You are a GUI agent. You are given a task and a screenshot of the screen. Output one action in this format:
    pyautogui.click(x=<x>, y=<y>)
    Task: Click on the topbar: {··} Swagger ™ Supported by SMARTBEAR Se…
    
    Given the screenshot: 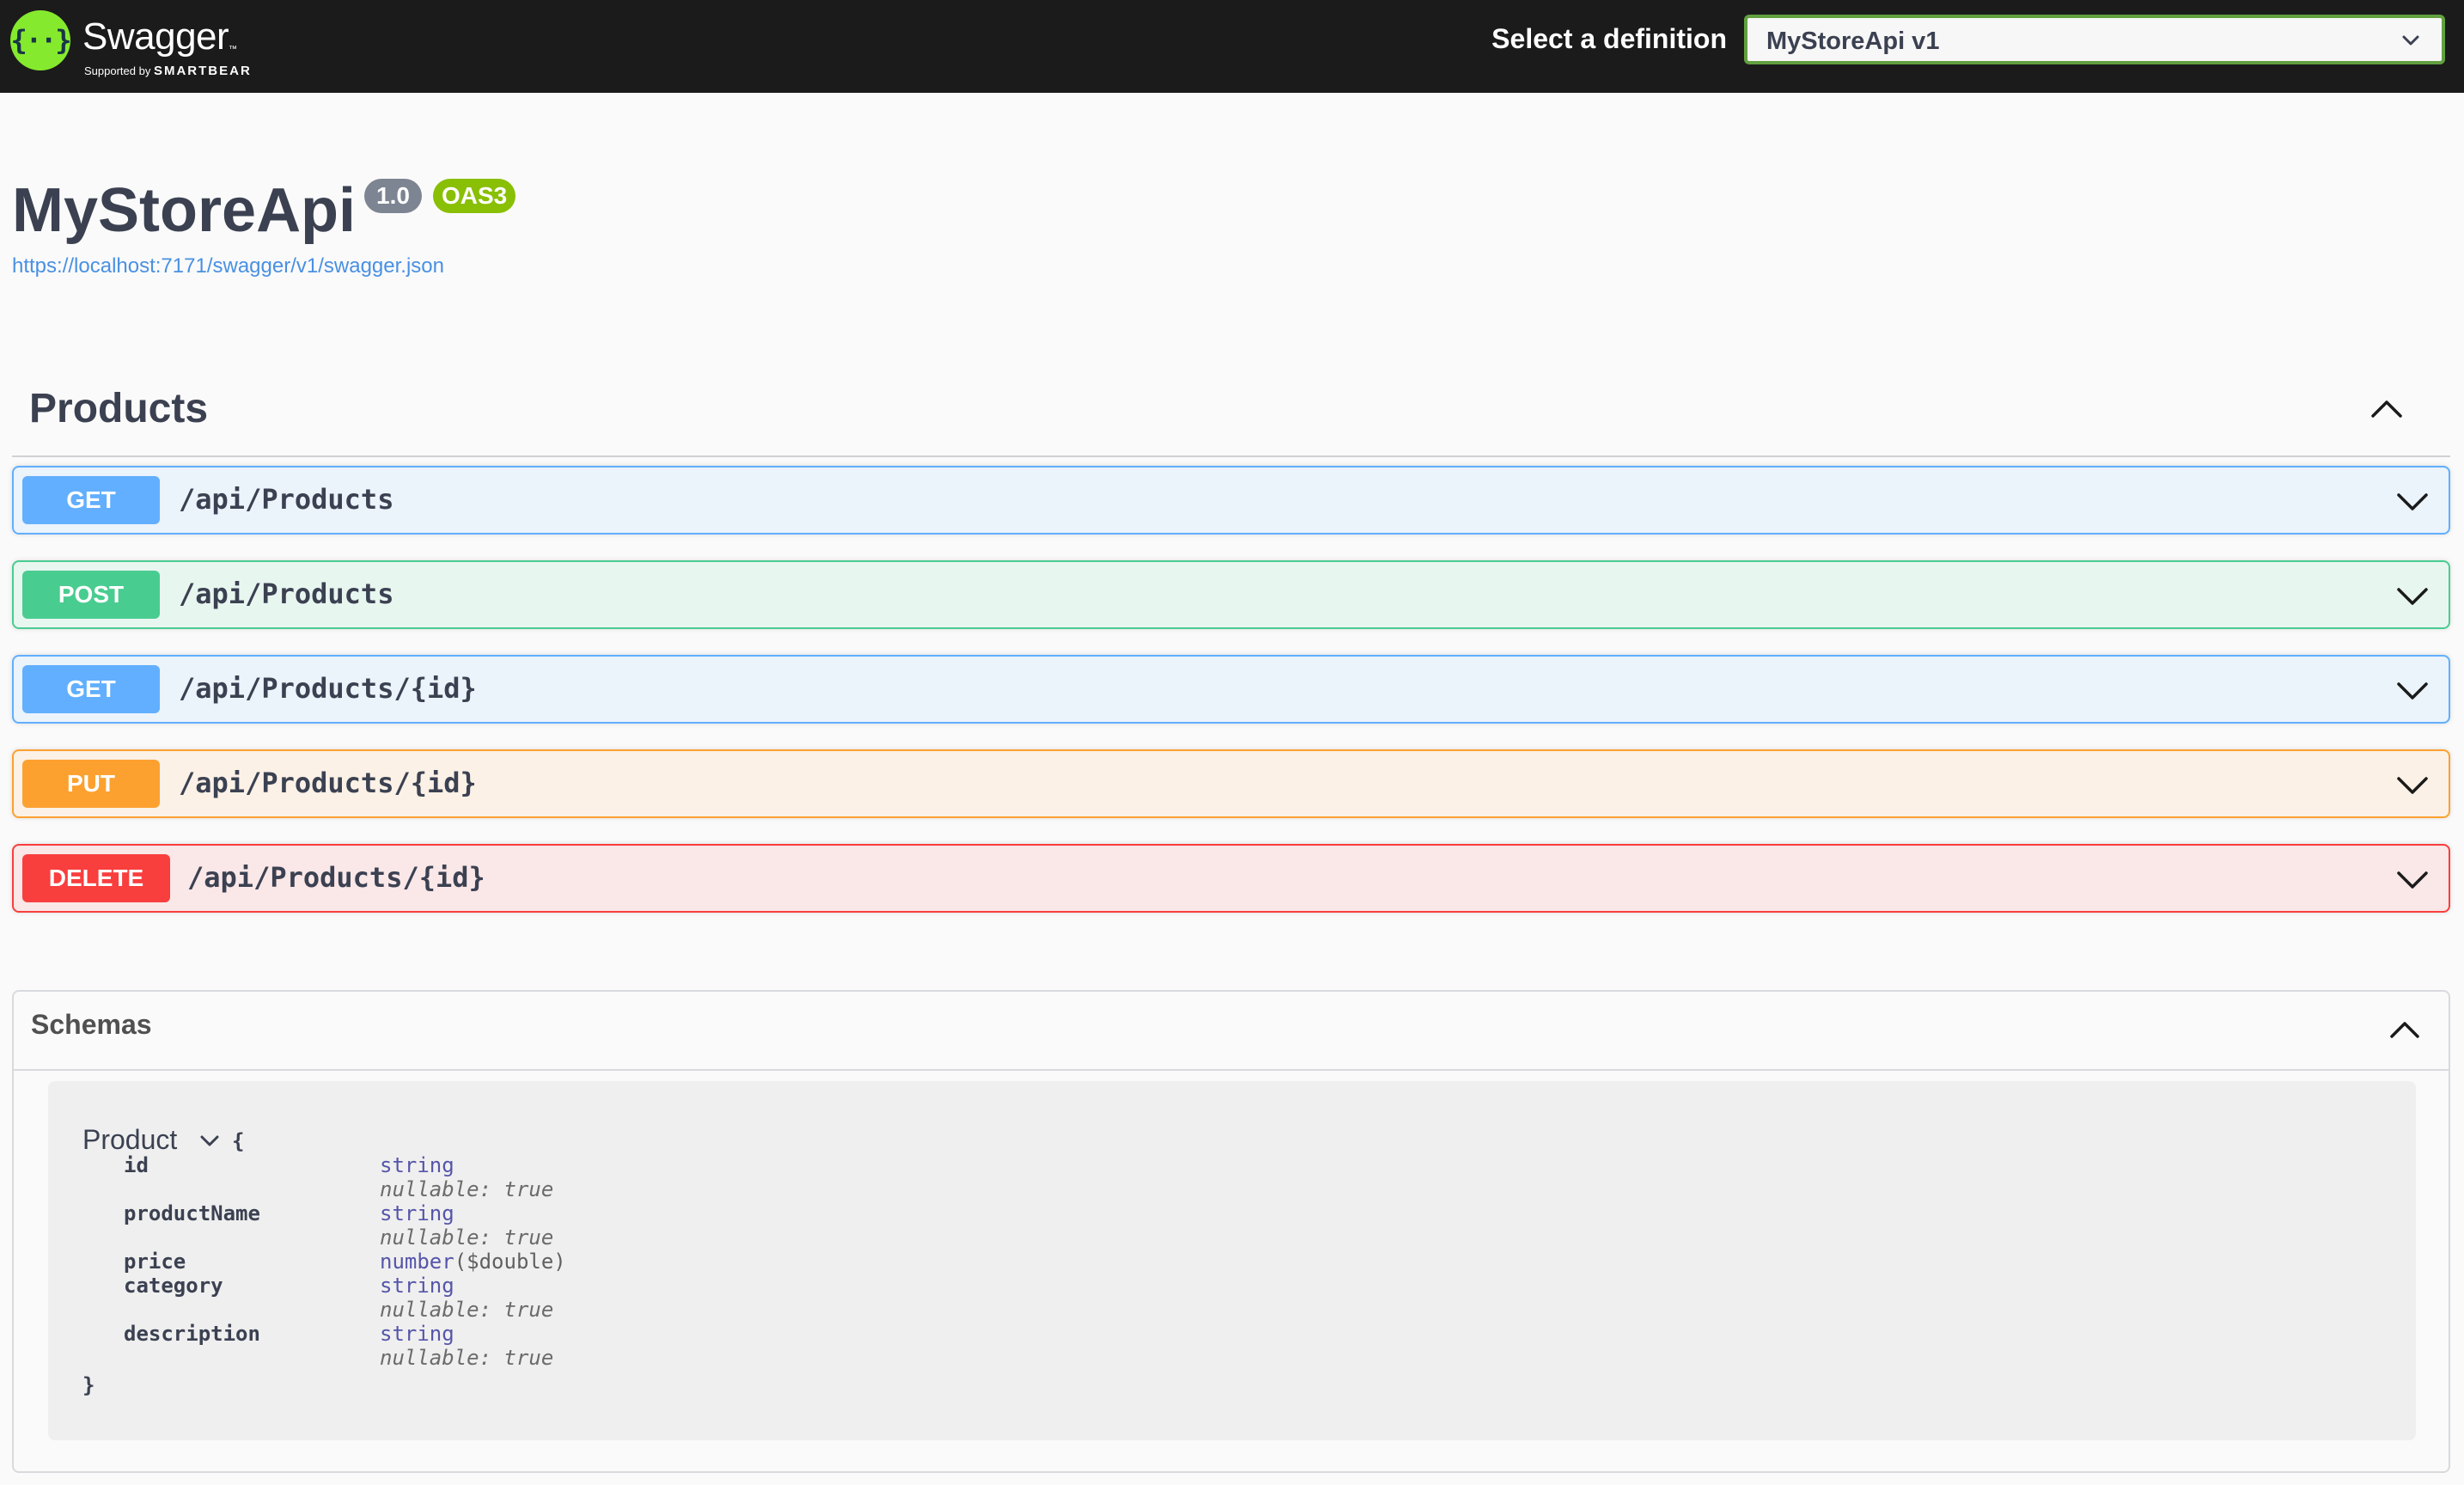 What is the action you would take?
    pyautogui.click(x=1232, y=46)
    